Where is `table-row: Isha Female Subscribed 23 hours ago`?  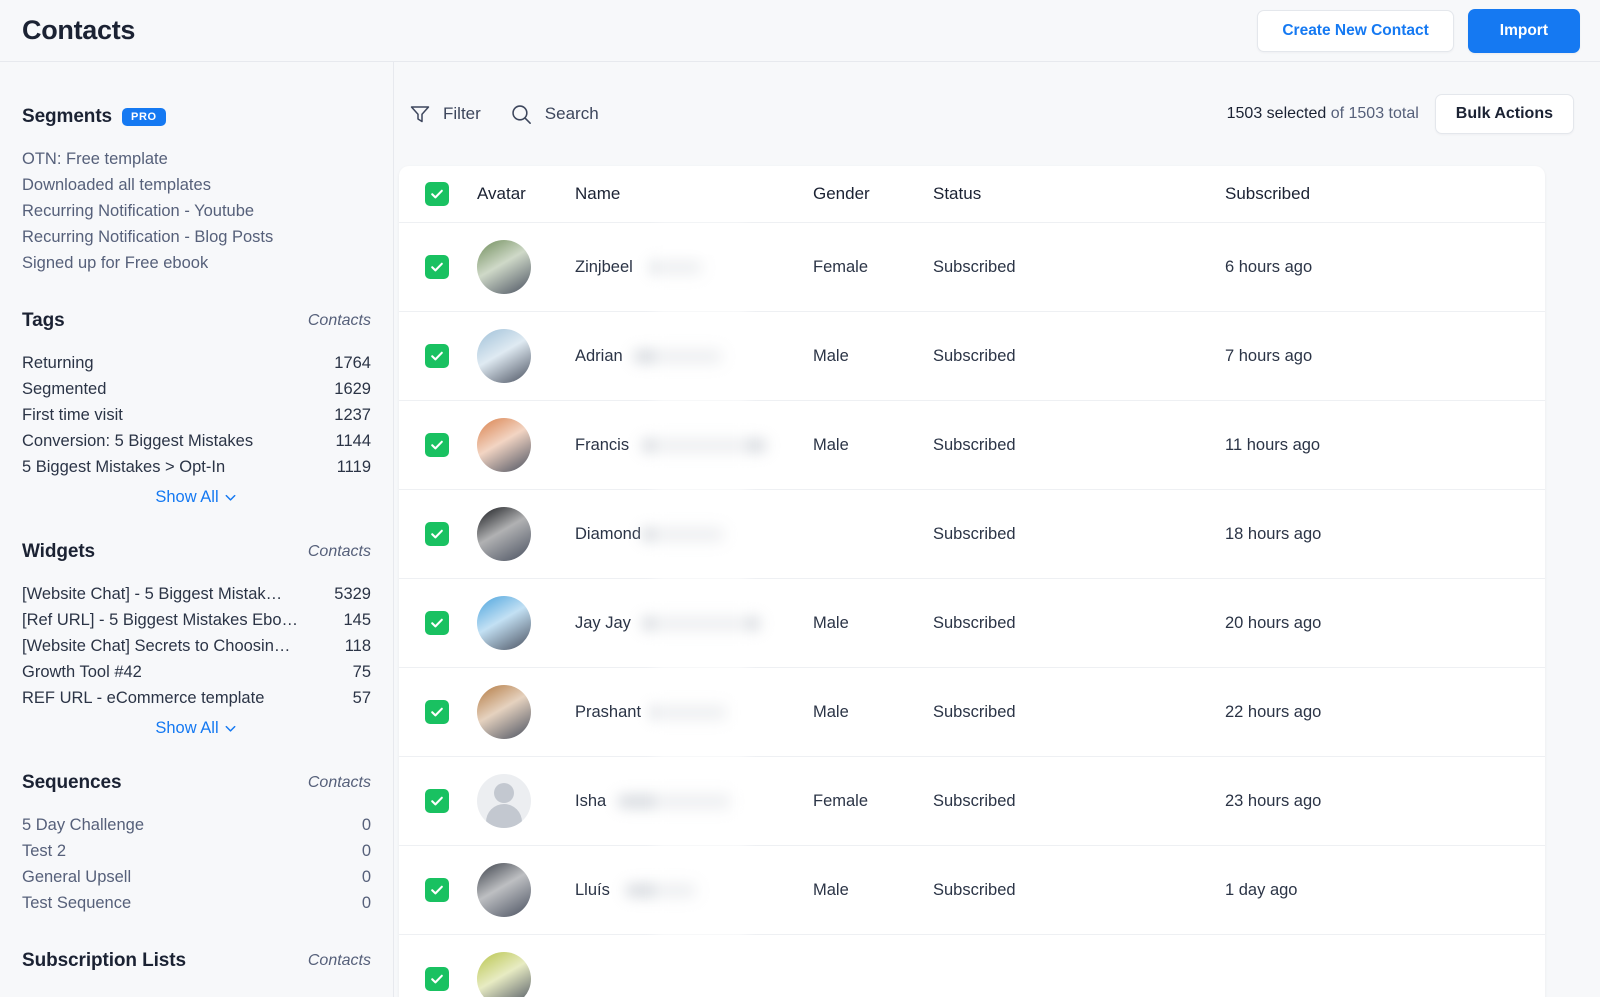 table-row: Isha Female Subscribed 23 hours ago is located at coordinates (972, 801).